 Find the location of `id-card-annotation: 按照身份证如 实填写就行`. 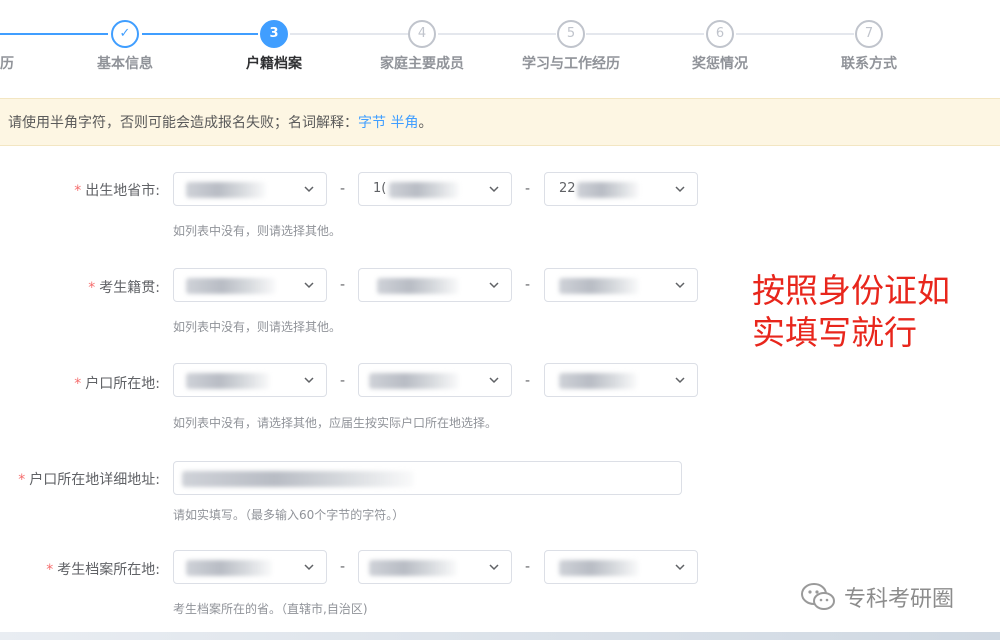

id-card-annotation: 按照身份证如 实填写就行 is located at coordinates (851, 311).